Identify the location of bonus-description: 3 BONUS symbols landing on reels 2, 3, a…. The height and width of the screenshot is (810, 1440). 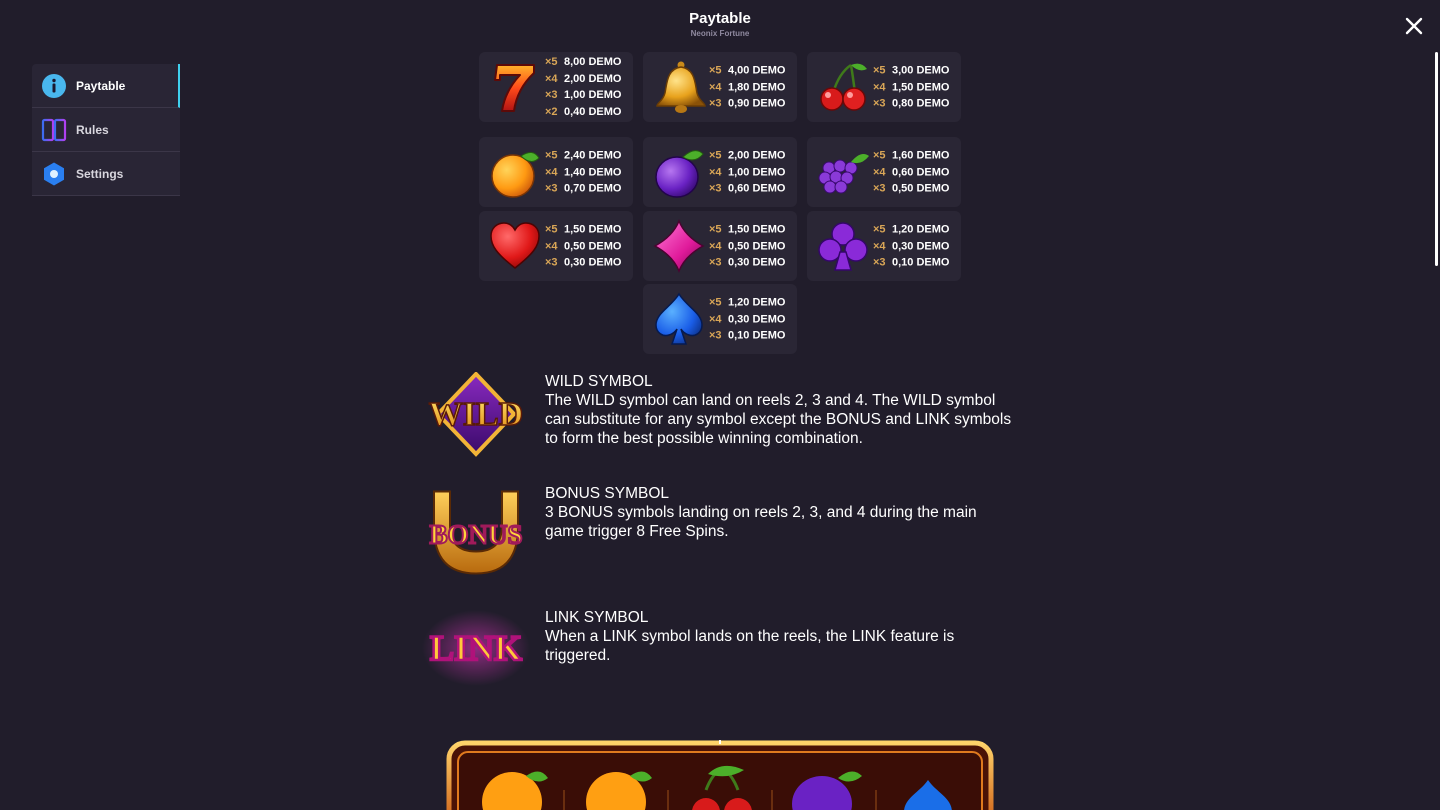
(761, 522).